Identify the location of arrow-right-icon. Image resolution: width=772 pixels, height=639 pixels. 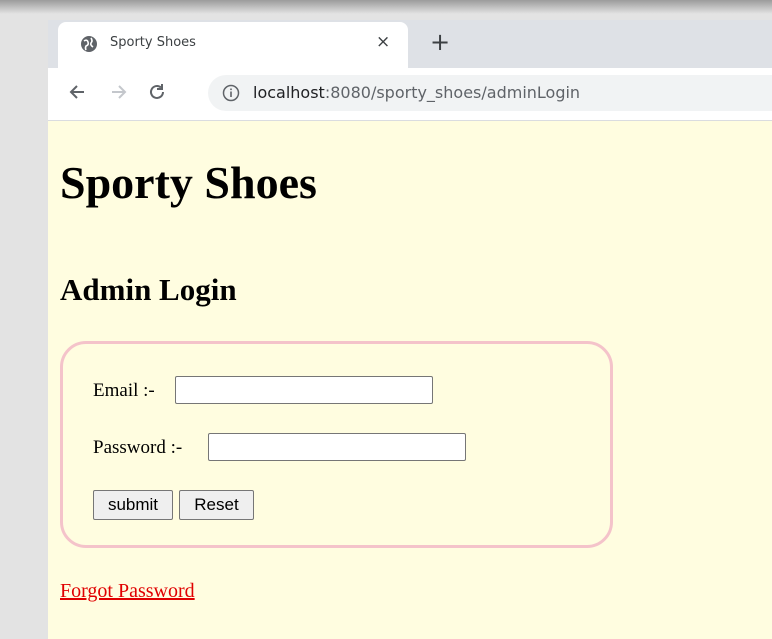
(119, 92).